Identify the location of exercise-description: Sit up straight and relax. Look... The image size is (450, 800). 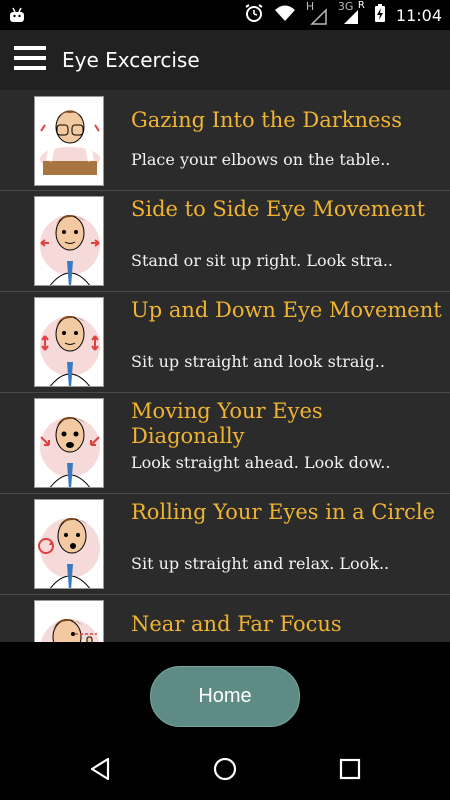
(260, 563).